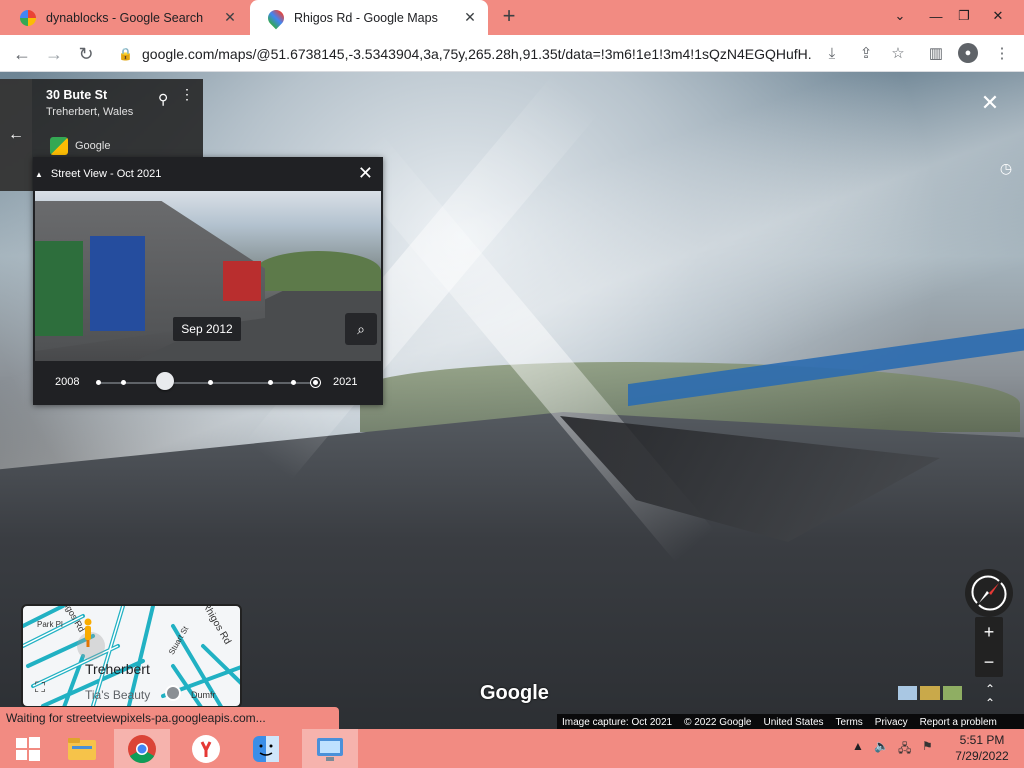 This screenshot has width=1024, height=768. I want to click on start-year-label: 2008, so click(67, 382).